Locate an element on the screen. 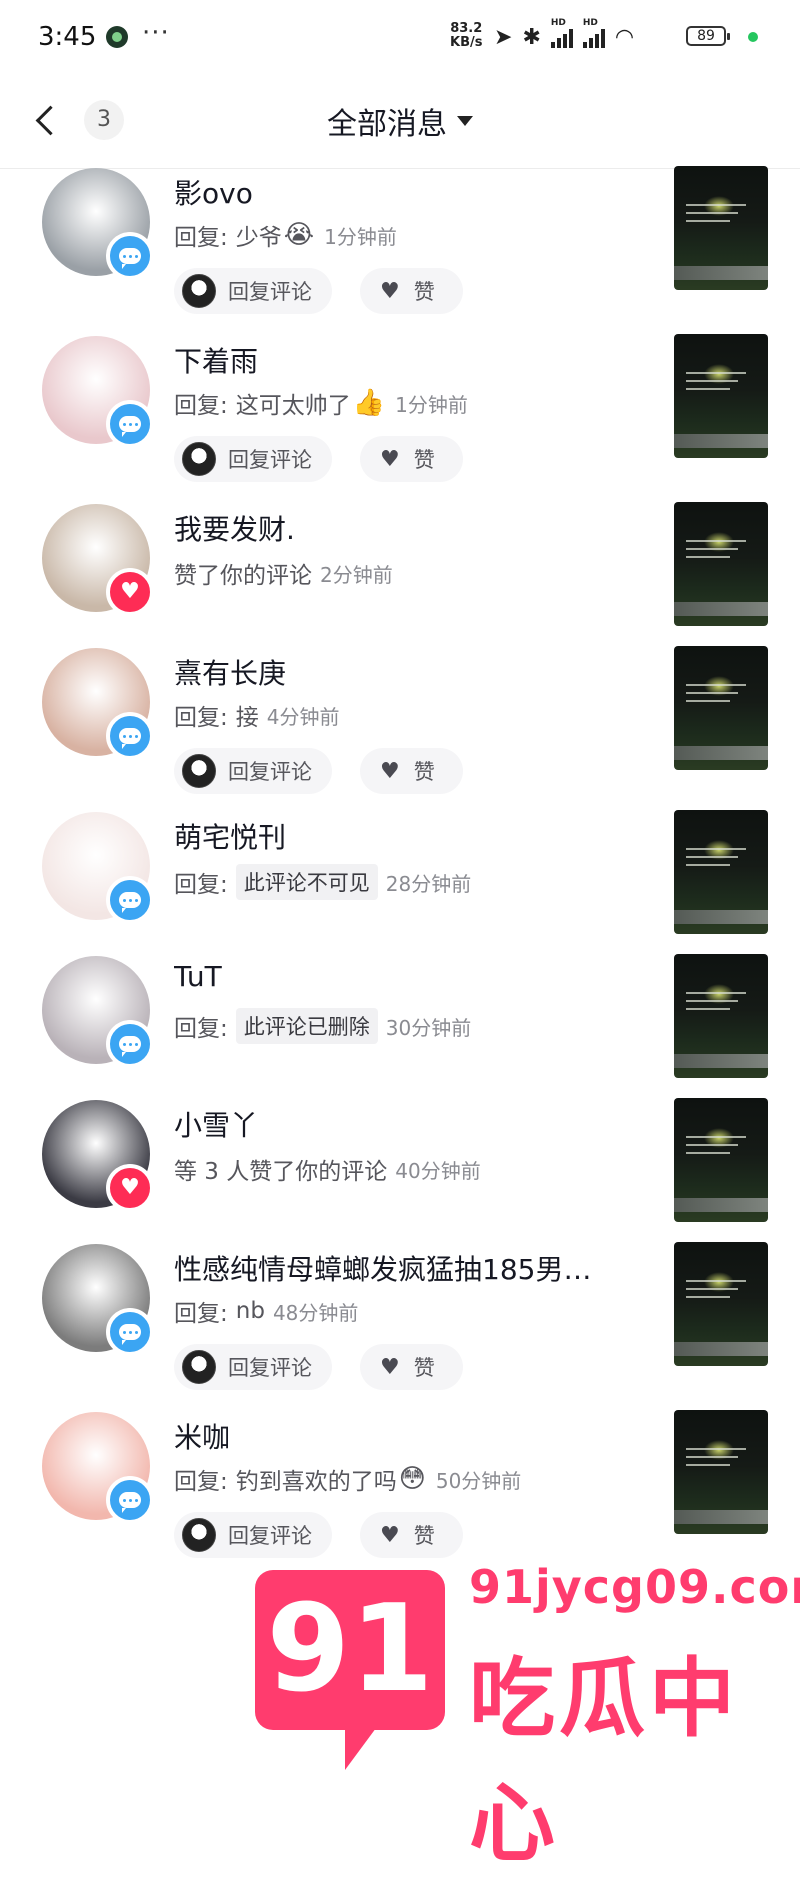 This screenshot has height=1878, width=800. message-filter-dropdown: 全部消息 is located at coordinates (400, 121).